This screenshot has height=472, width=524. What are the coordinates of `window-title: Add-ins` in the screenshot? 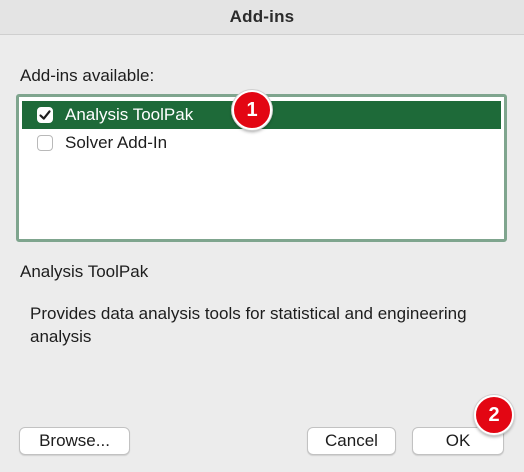 It's located at (262, 16).